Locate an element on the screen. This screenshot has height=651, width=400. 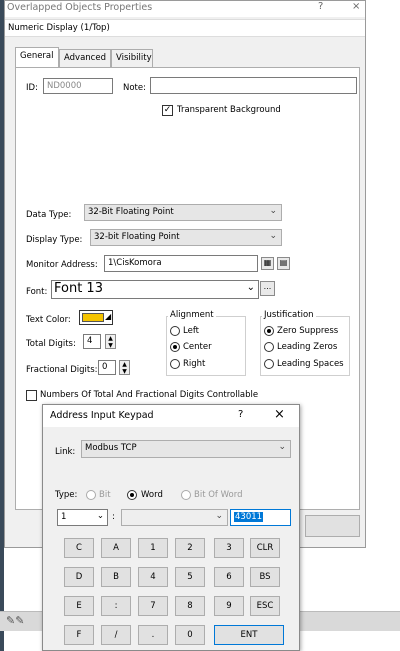
object-header-label: Numeric Display (1/Top) is located at coordinates (59, 28).